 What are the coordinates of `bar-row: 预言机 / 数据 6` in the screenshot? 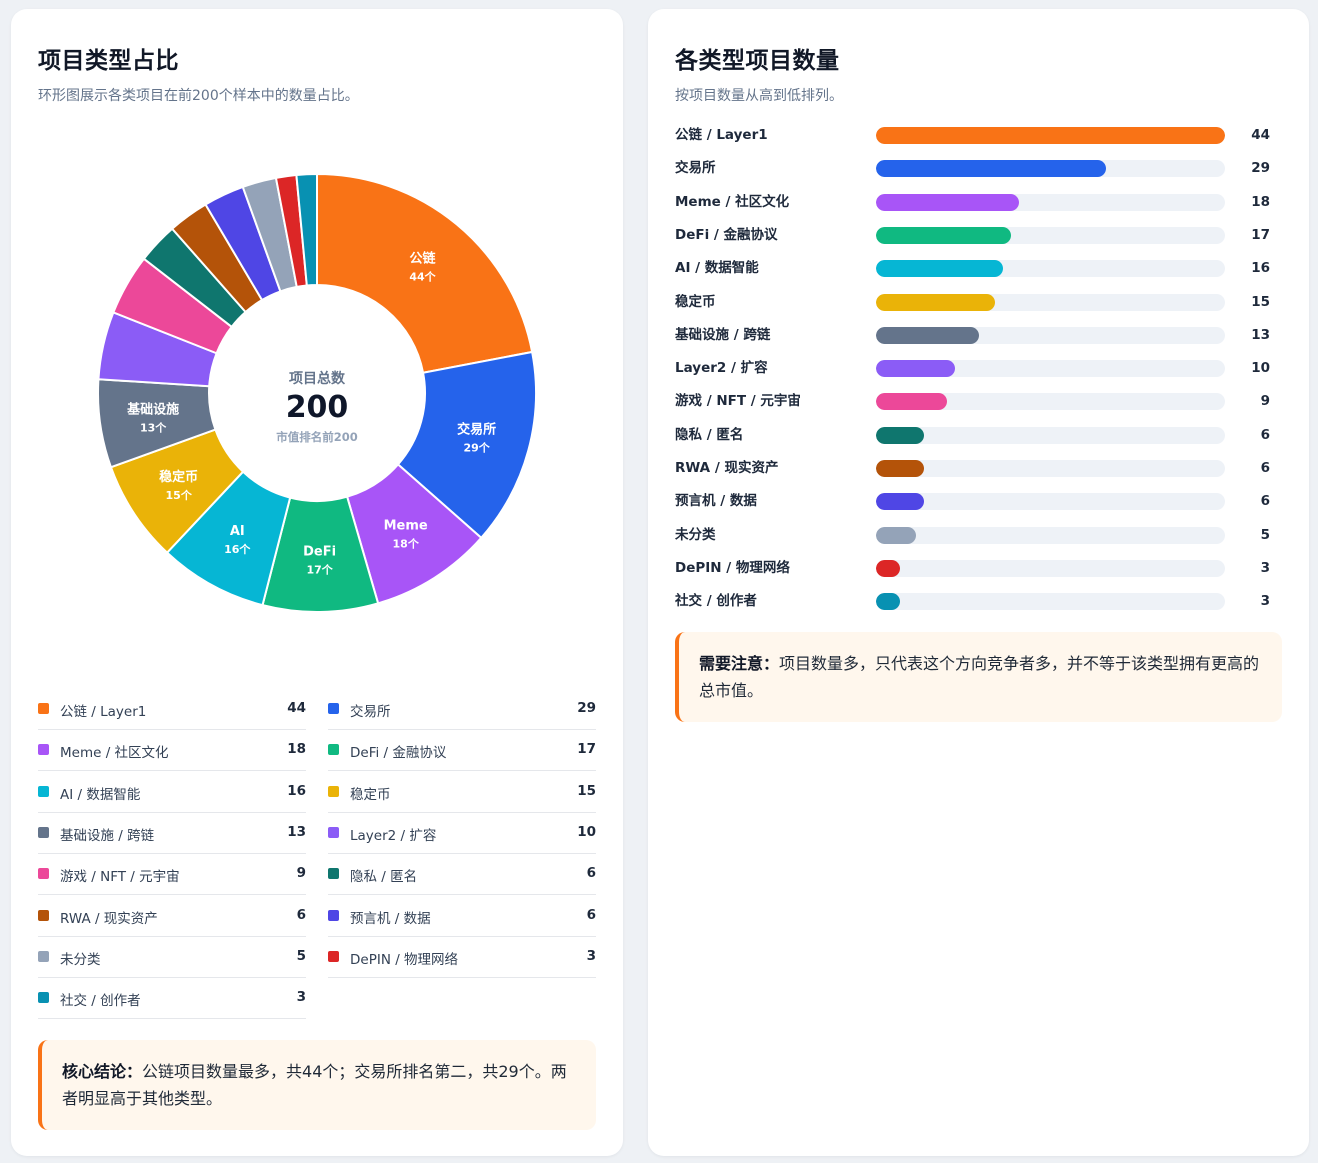 It's located at (972, 502).